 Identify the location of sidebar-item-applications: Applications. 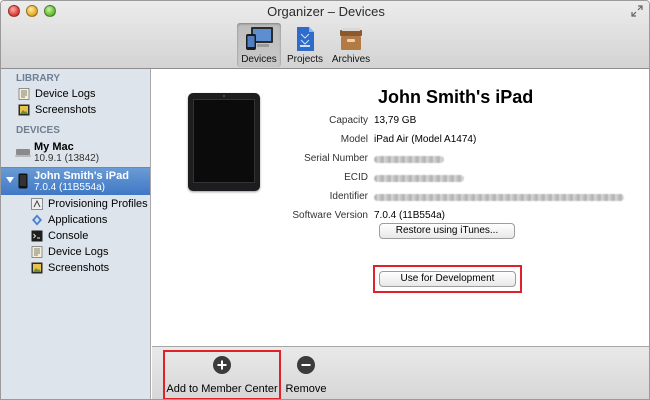
(75, 220).